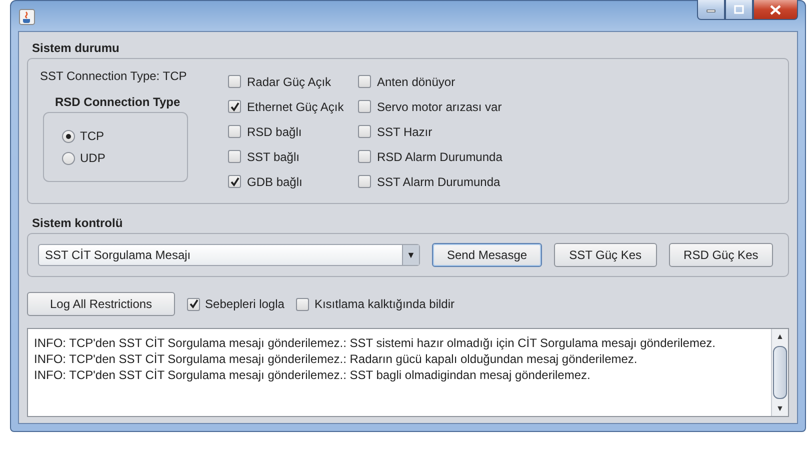 The image size is (808, 450). What do you see at coordinates (404, 131) in the screenshot?
I see `checkbox-label: SST Hazır` at bounding box center [404, 131].